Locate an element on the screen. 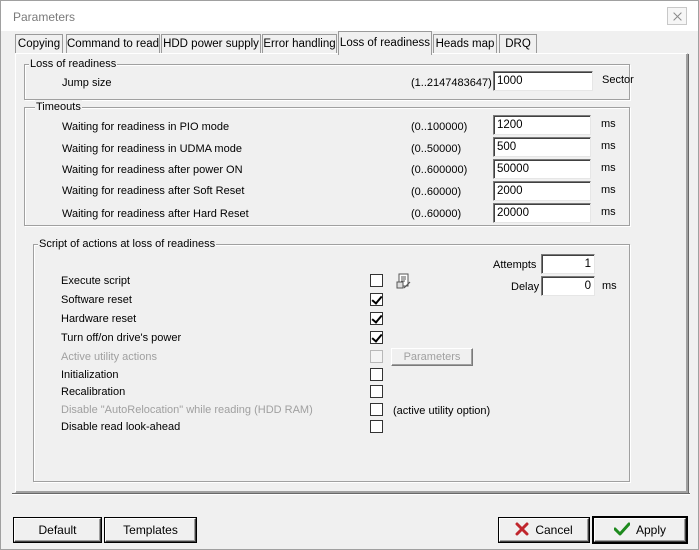 This screenshot has width=699, height=550. apply-button: Apply is located at coordinates (640, 530).